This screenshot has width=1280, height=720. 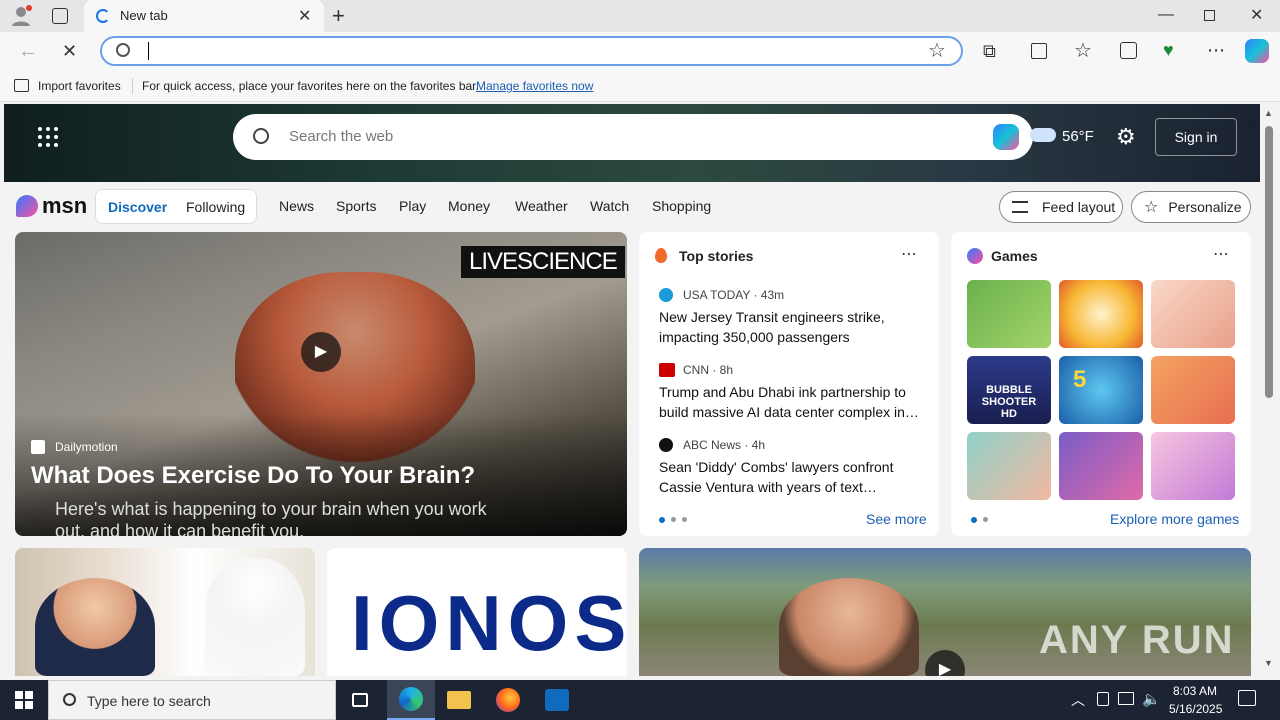 I want to click on top-stories-header: Top stories, so click(x=716, y=256).